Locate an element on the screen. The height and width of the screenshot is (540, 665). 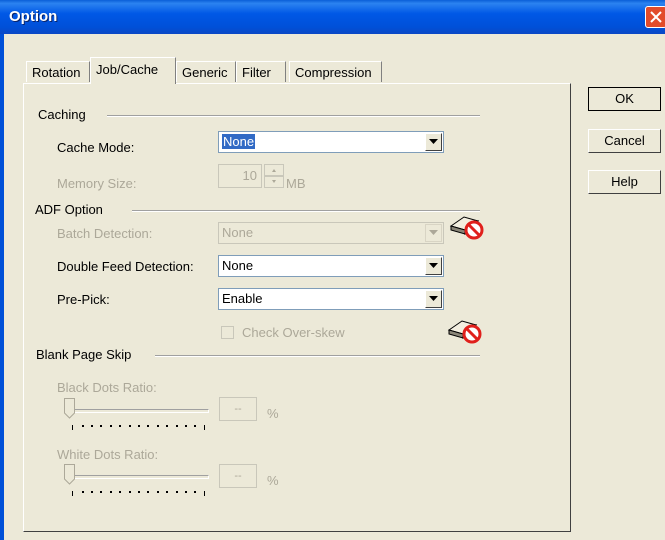
chevron-up-icon is located at coordinates (274, 170).